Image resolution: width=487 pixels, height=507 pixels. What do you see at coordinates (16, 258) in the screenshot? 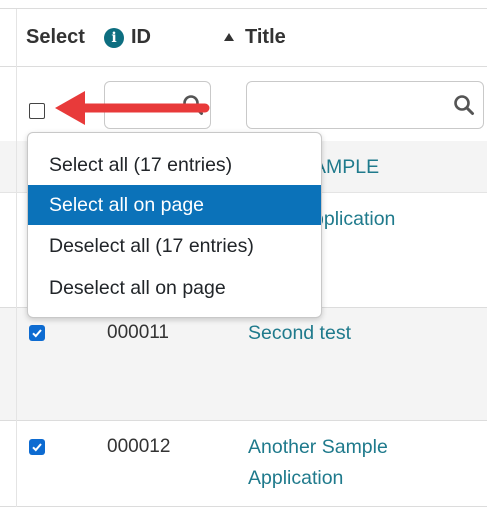
I see `column-divider` at bounding box center [16, 258].